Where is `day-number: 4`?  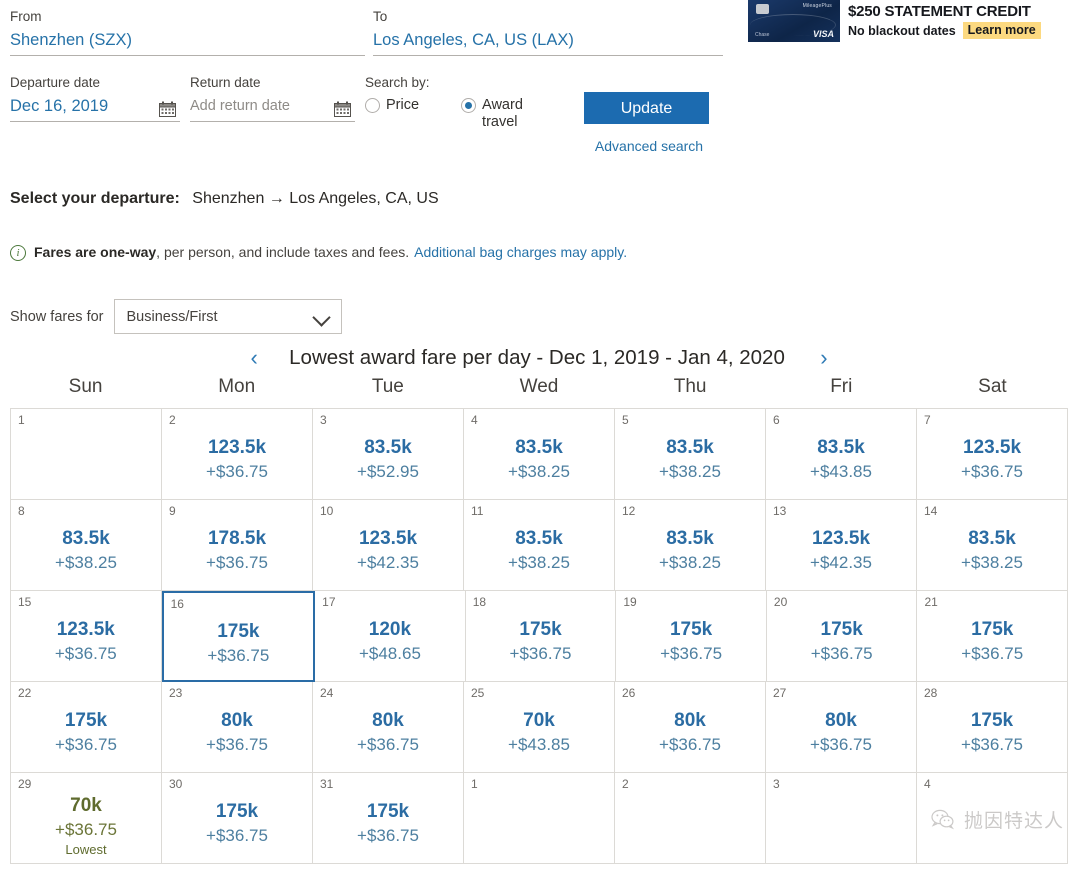
day-number: 4 is located at coordinates (474, 420).